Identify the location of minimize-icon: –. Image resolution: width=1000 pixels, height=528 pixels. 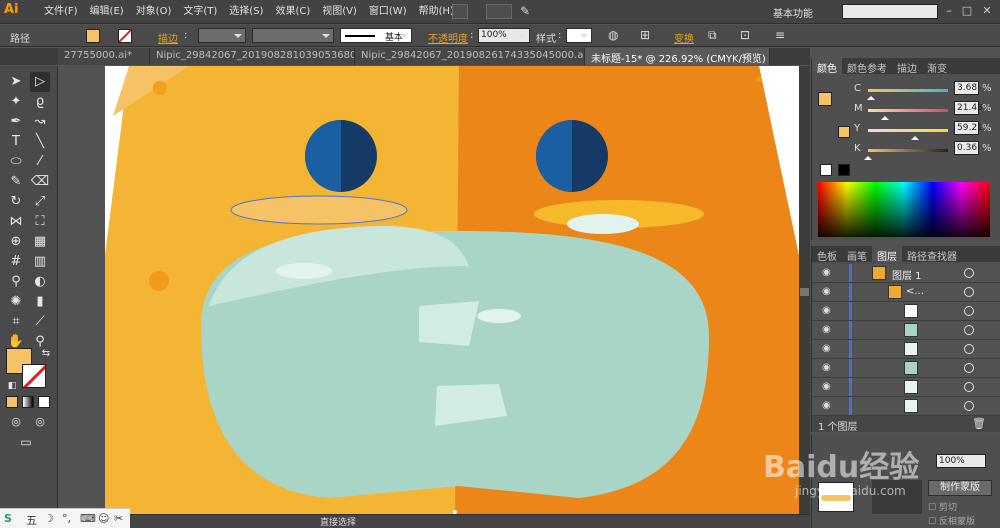
(949, 11).